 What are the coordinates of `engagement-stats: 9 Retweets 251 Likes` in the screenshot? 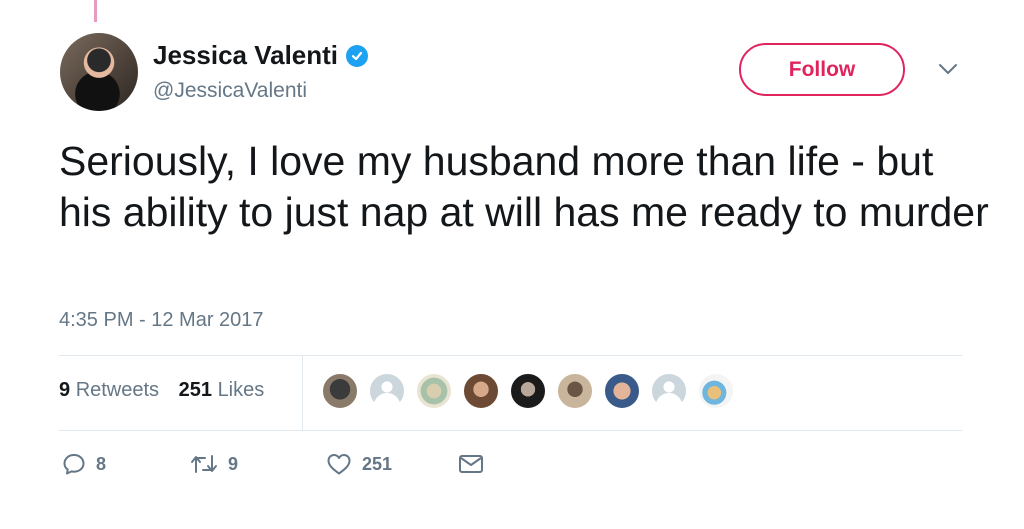 It's located at (168, 390).